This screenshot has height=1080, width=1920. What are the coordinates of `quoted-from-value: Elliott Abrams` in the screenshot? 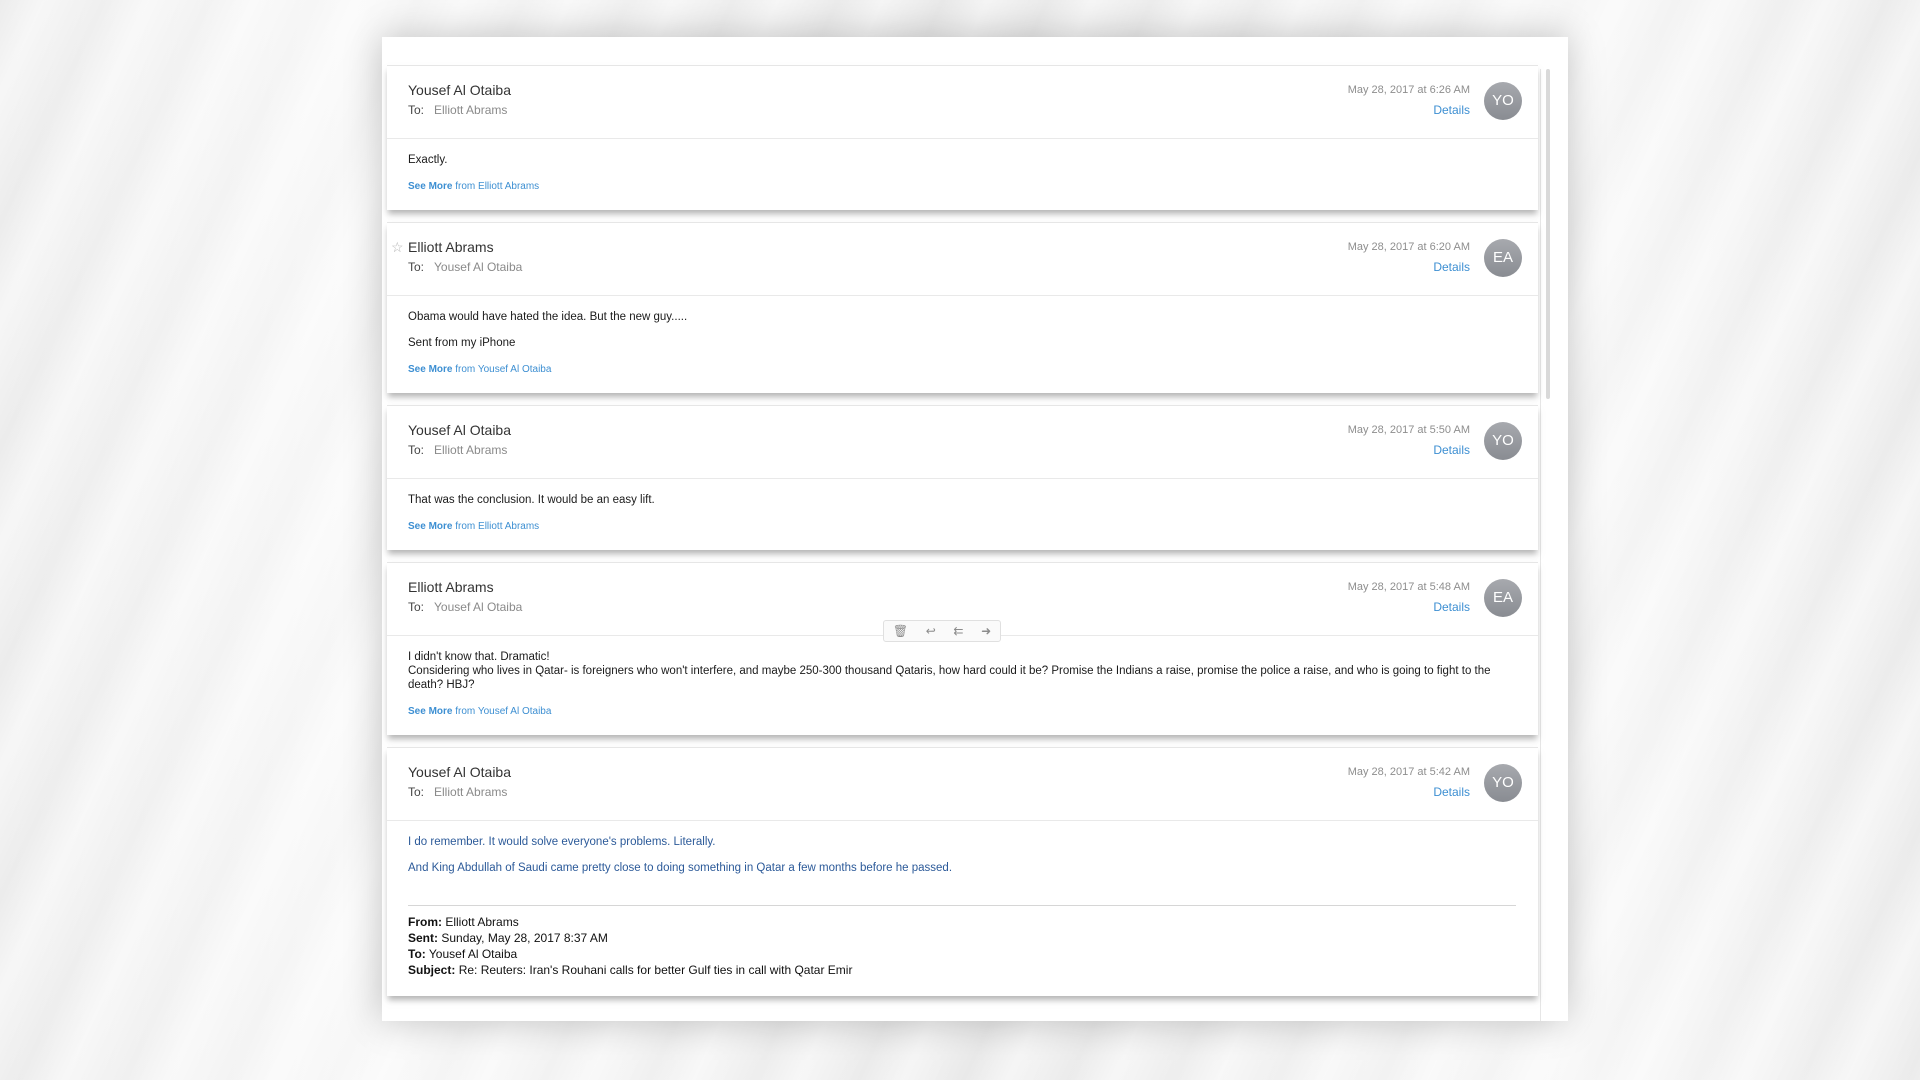 It's located at (482, 922).